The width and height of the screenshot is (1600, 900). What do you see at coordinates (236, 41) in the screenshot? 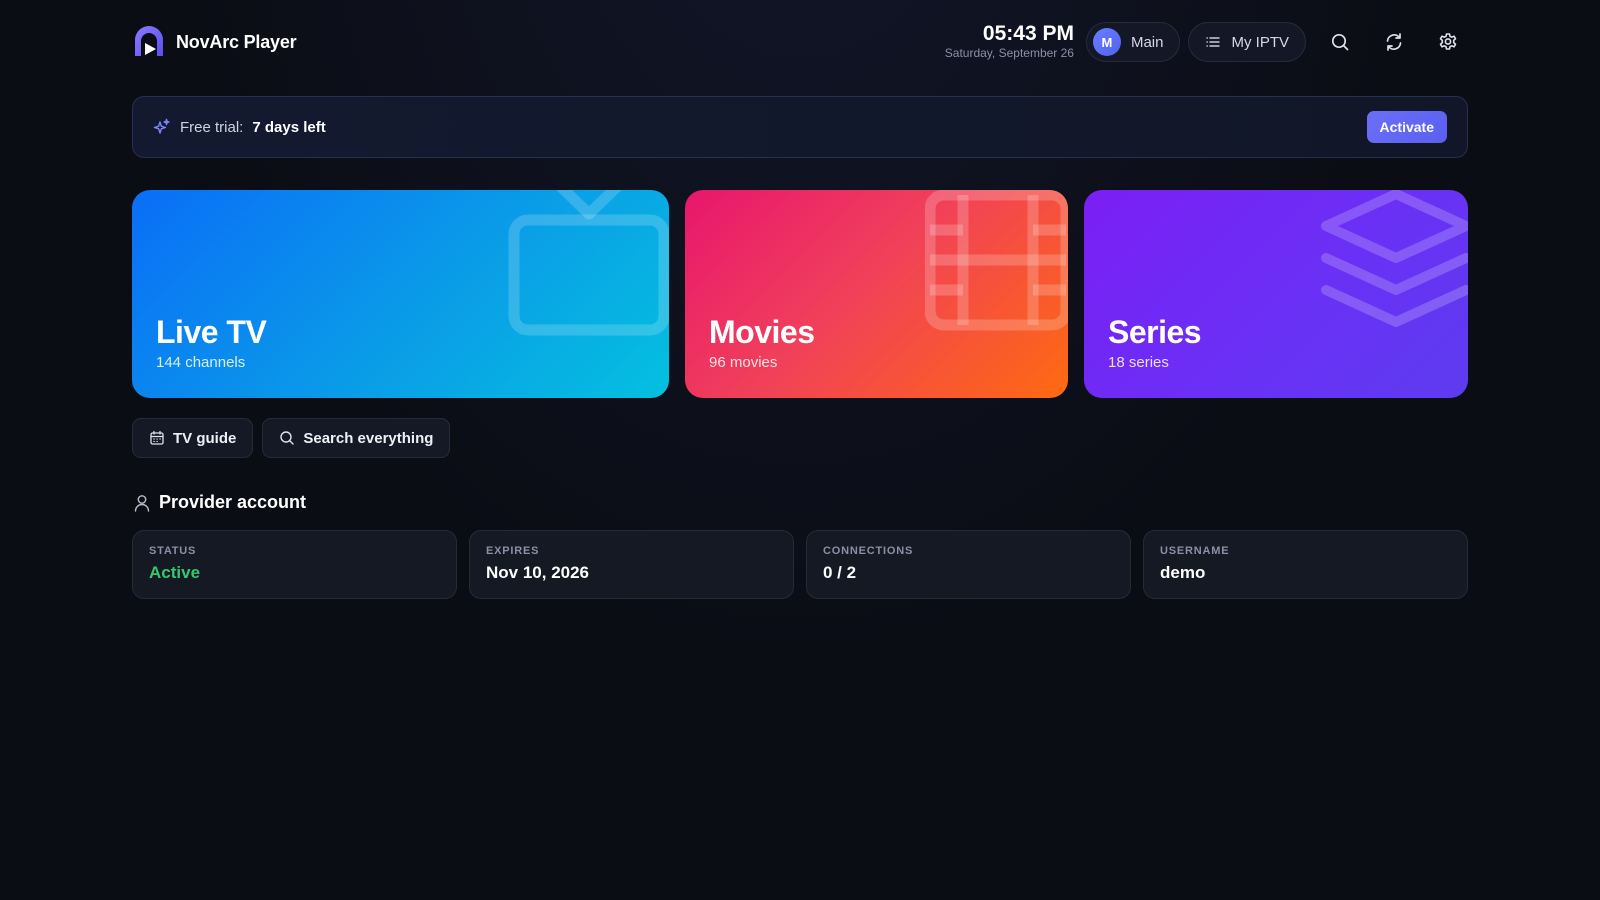
I see `app-name: NovArc Player` at bounding box center [236, 41].